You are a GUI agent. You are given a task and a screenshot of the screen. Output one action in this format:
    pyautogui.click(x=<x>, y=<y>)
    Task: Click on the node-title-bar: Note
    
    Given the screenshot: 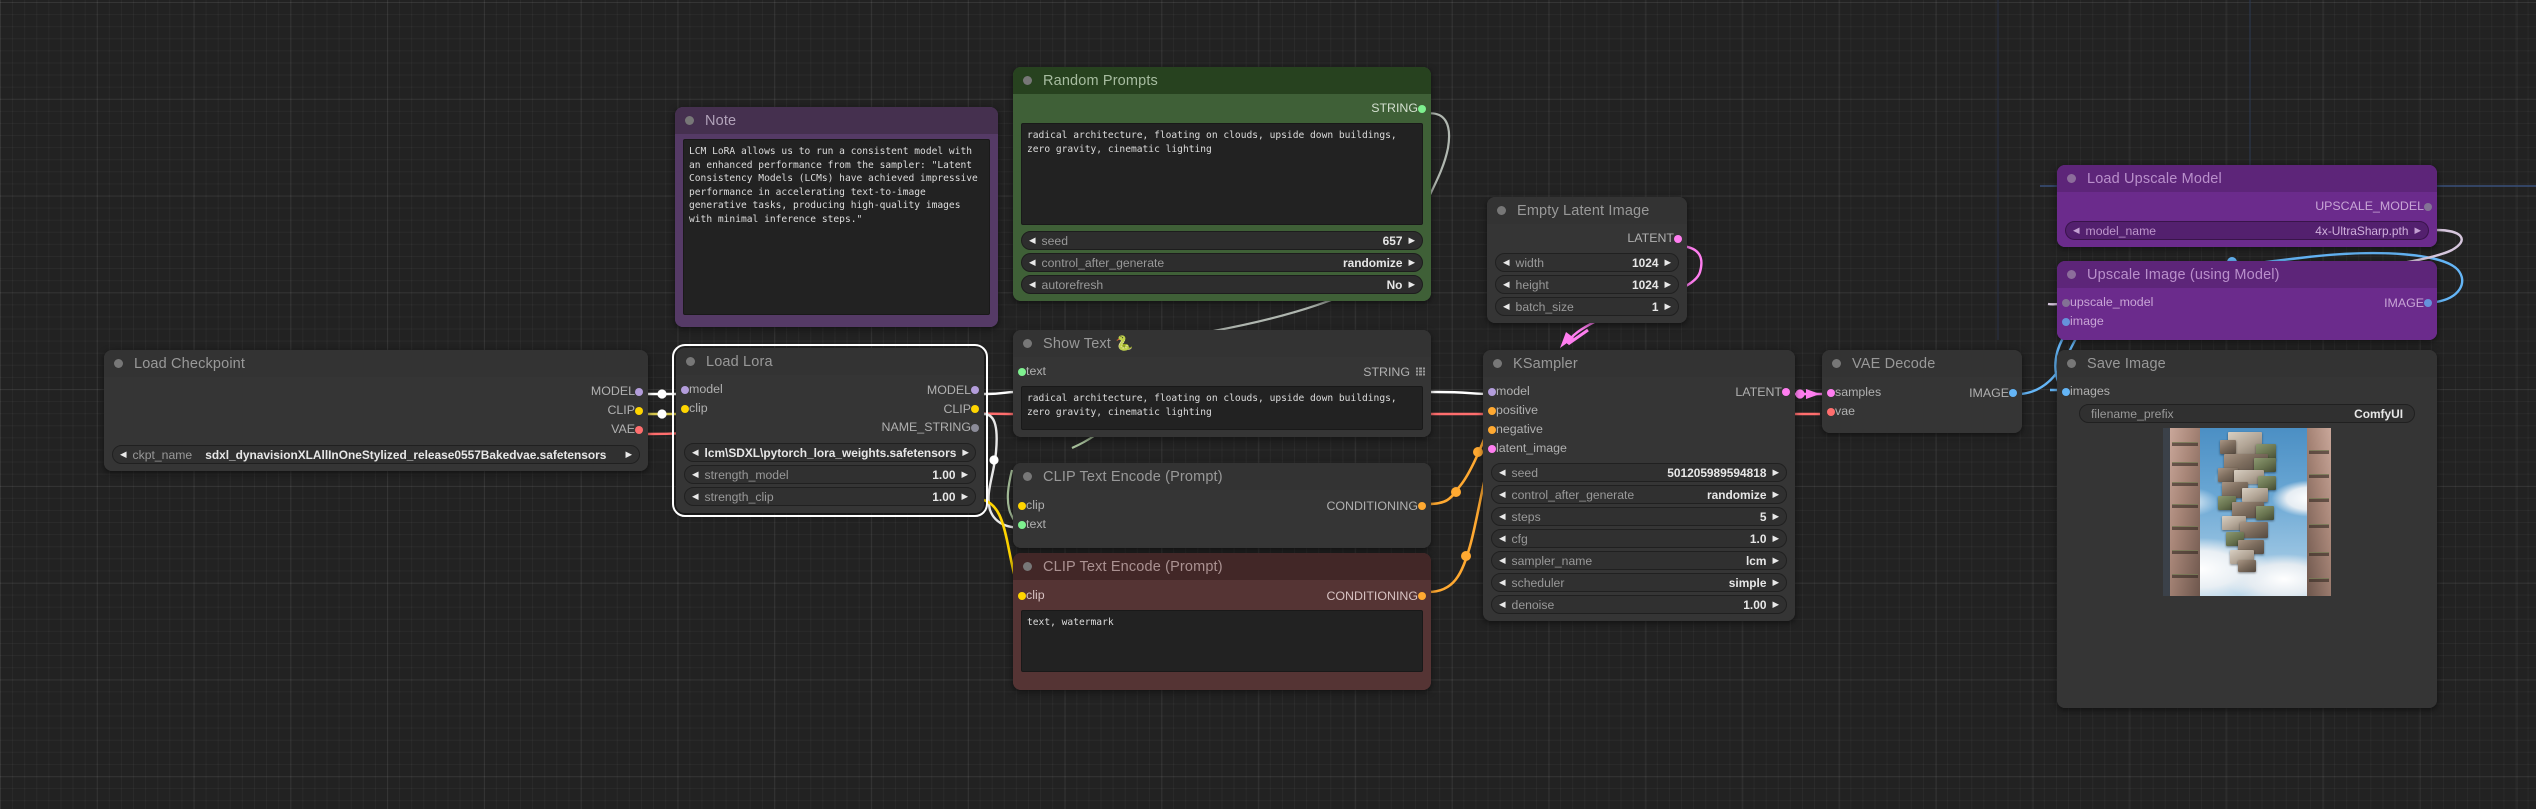 What is the action you would take?
    pyautogui.click(x=836, y=120)
    